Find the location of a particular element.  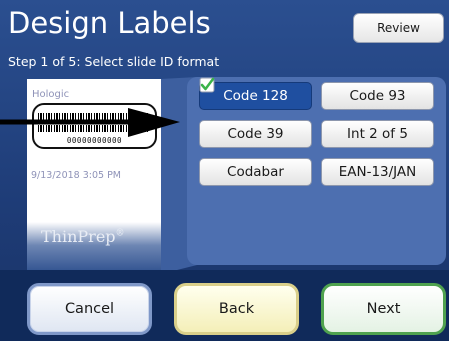

registered-mark: ® is located at coordinates (120, 233).